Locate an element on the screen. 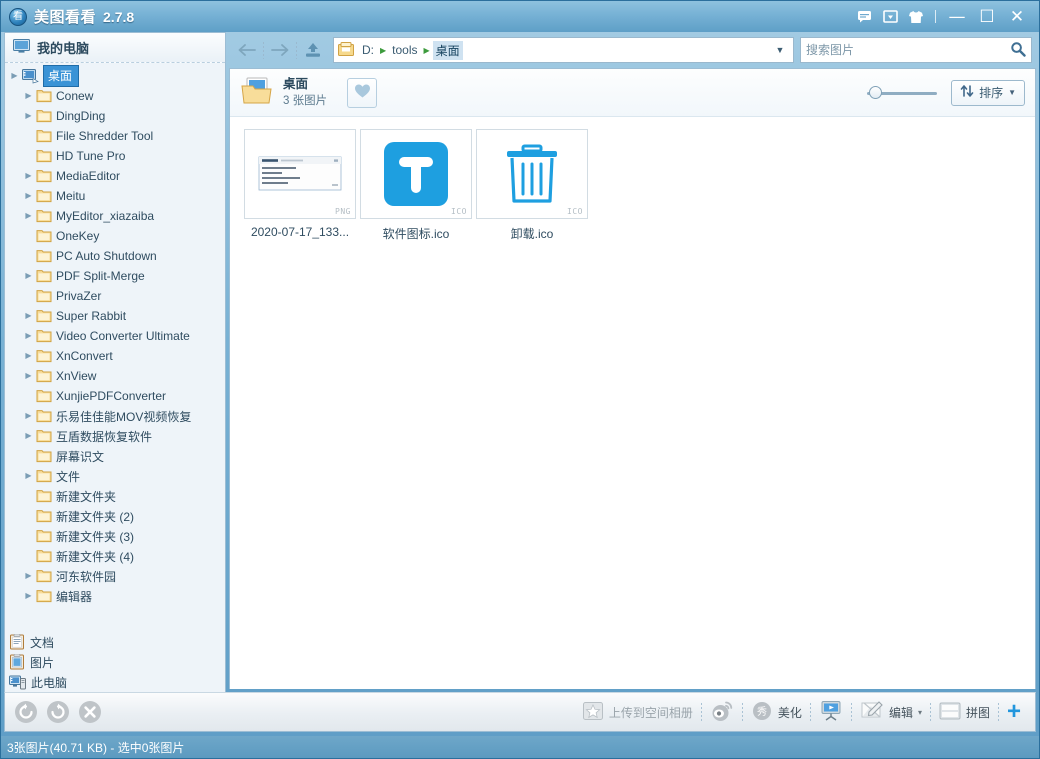  search-input is located at coordinates (908, 50).